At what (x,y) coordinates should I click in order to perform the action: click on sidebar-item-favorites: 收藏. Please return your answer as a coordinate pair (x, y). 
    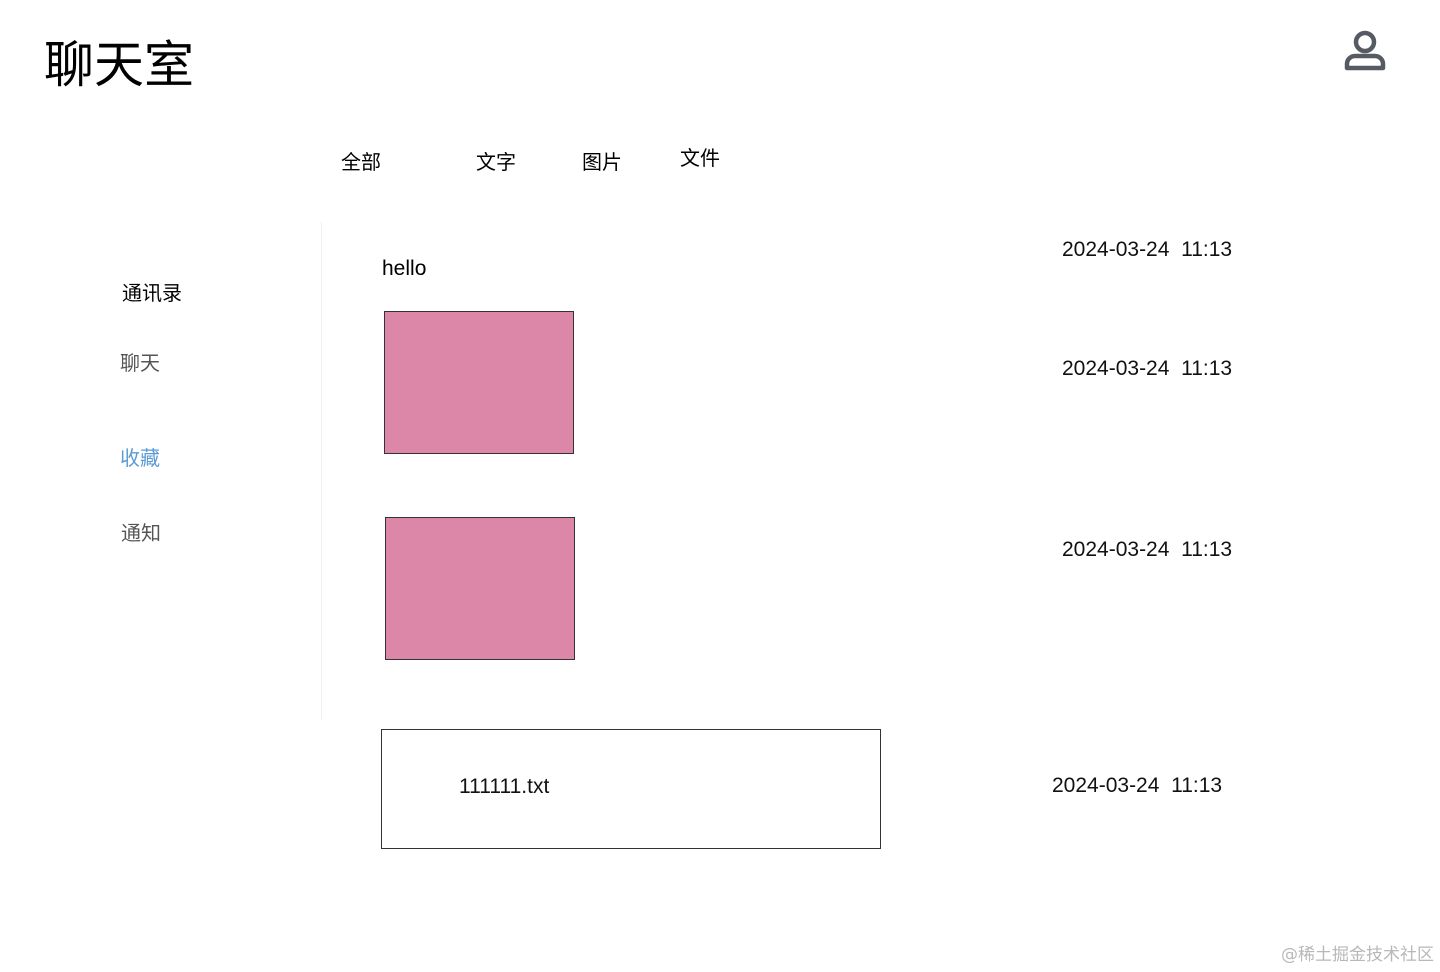
    Looking at the image, I should click on (140, 458).